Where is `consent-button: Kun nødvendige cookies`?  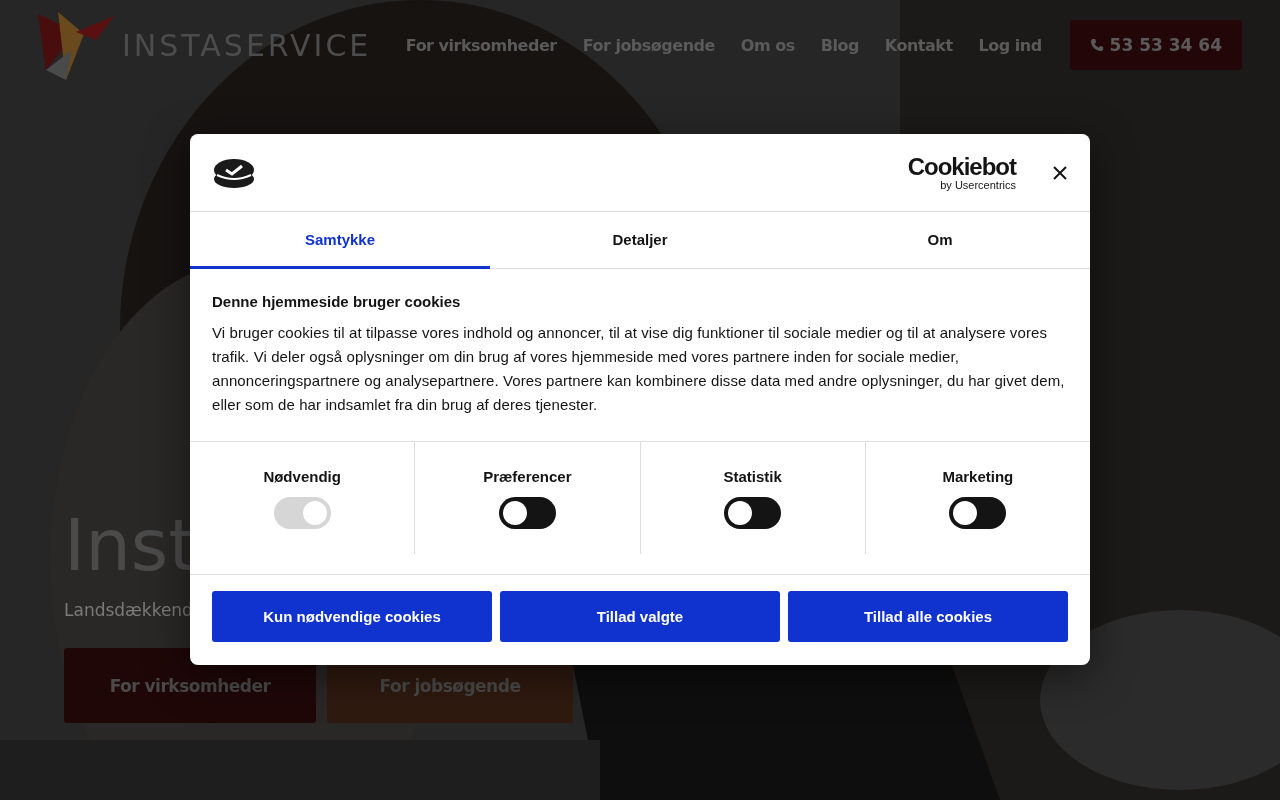
consent-button: Kun nødvendige cookies is located at coordinates (352, 616).